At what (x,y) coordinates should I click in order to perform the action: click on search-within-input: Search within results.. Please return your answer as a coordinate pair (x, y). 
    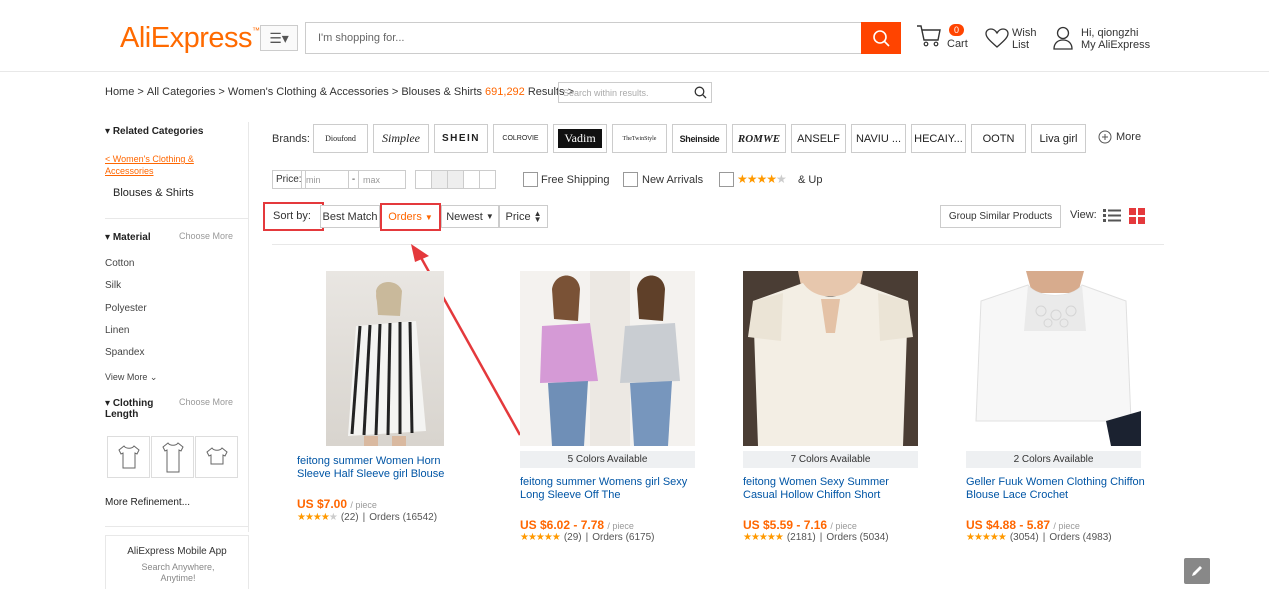
    Looking at the image, I should click on (635, 92).